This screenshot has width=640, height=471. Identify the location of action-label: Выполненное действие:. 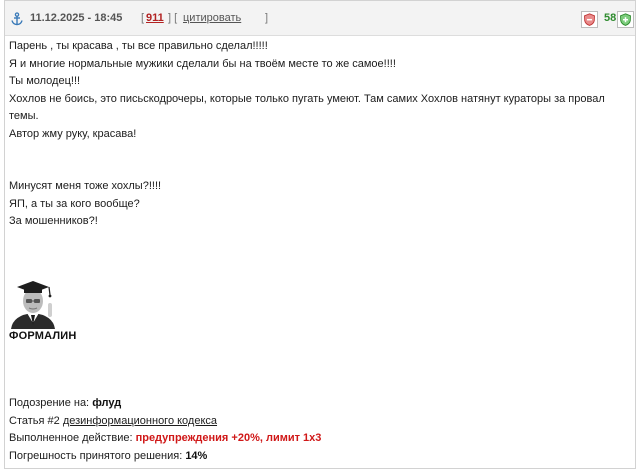
(71, 438).